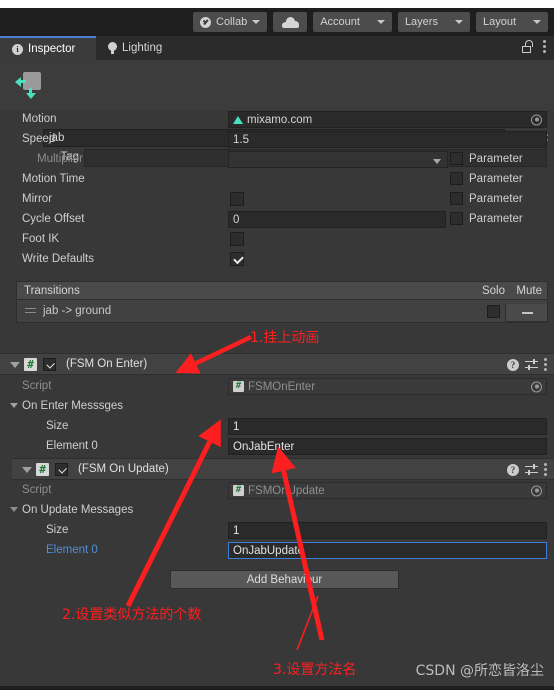 The image size is (554, 690). What do you see at coordinates (387, 139) in the screenshot?
I see `speed-input: 1.5` at bounding box center [387, 139].